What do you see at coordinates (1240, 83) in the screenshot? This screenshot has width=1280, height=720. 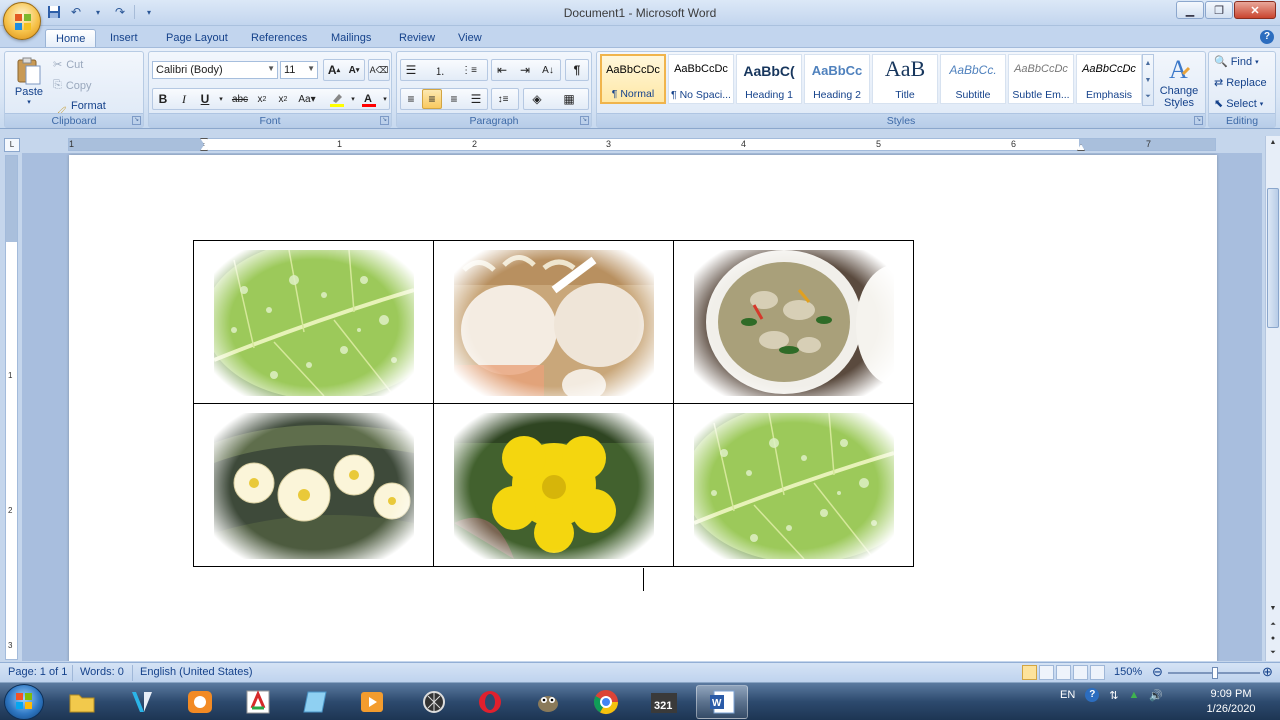 I see `replace-button: ⇄ Replace` at bounding box center [1240, 83].